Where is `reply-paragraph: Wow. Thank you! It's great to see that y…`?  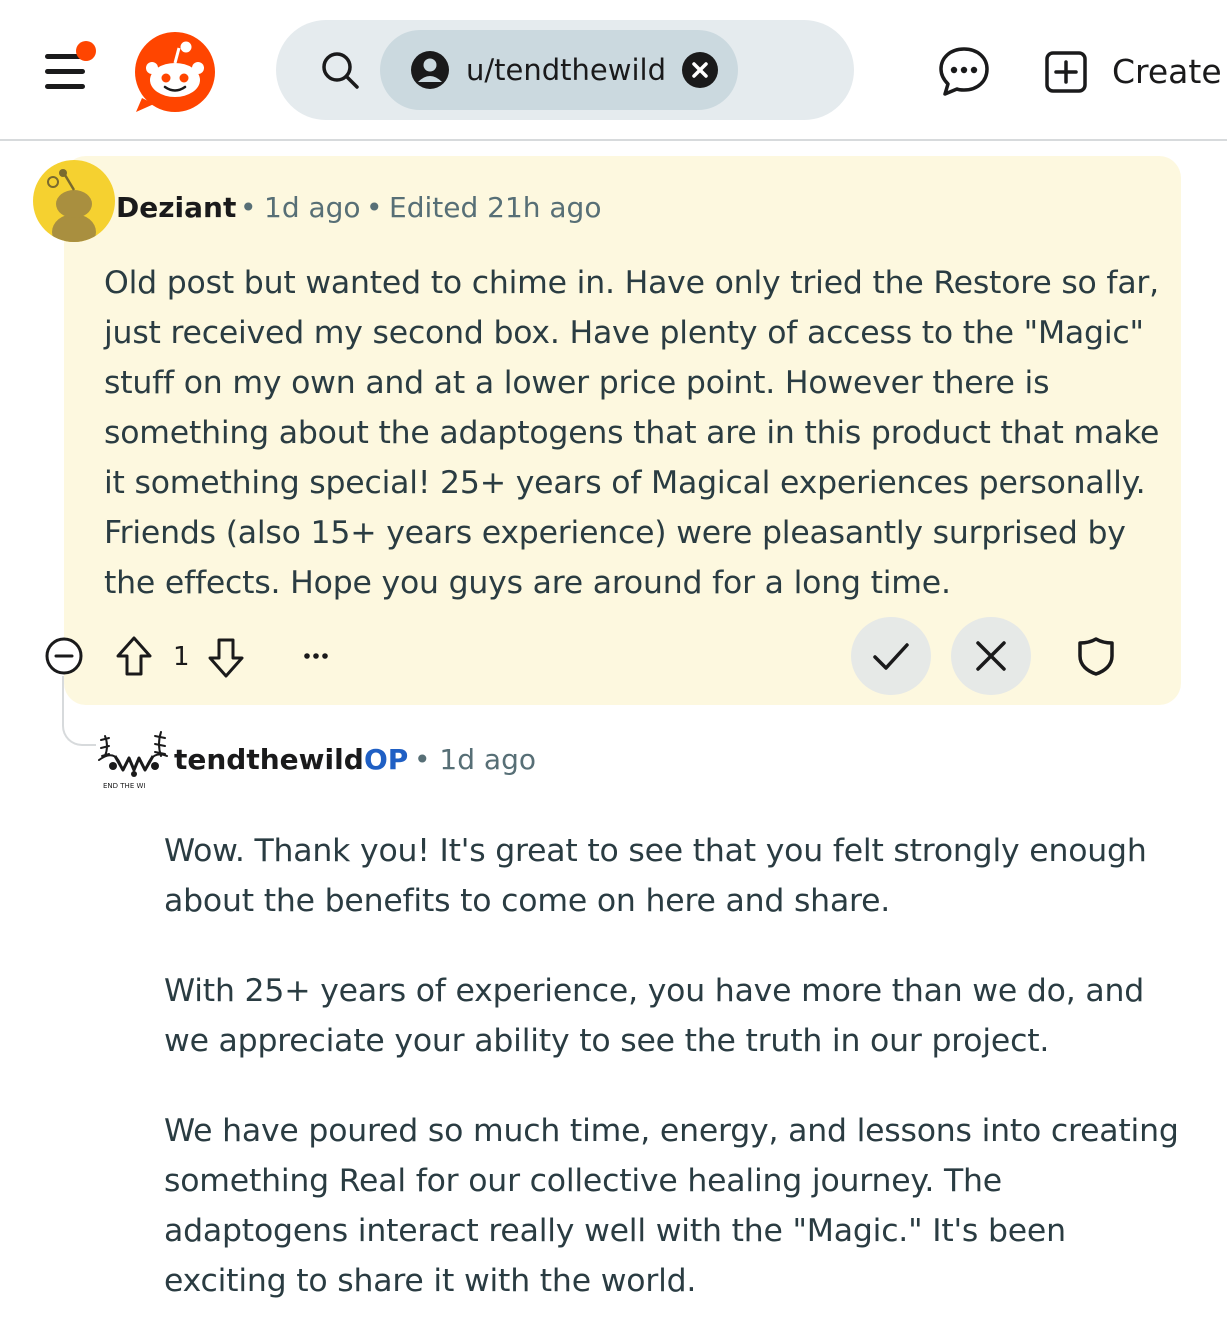 reply-paragraph: Wow. Thank you! It's great to see that y… is located at coordinates (655, 876).